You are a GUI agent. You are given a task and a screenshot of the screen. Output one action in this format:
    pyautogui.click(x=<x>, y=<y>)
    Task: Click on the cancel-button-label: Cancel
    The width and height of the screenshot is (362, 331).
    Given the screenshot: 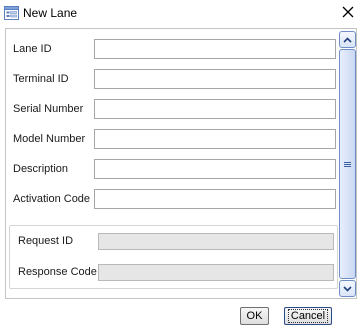 What is the action you would take?
    pyautogui.click(x=308, y=316)
    